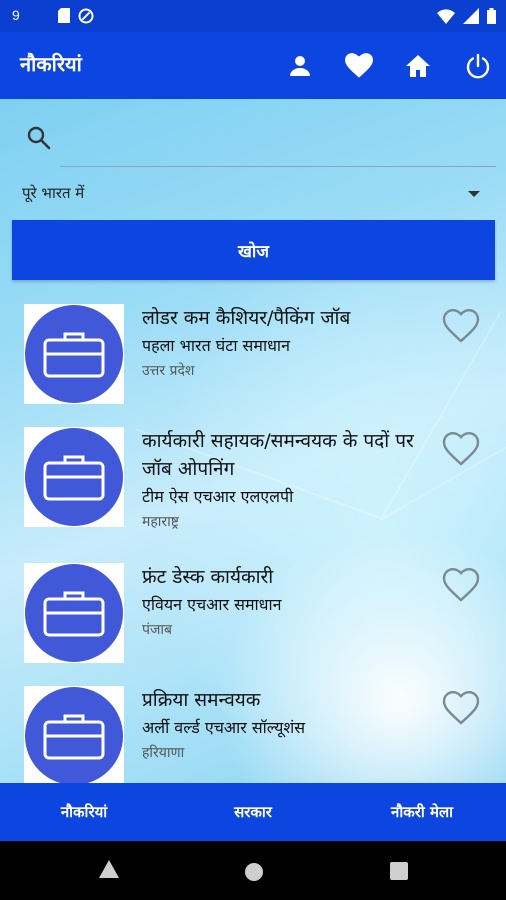  Describe the element at coordinates (84, 812) in the screenshot. I see `tab-jobs: नौकरियां` at that location.